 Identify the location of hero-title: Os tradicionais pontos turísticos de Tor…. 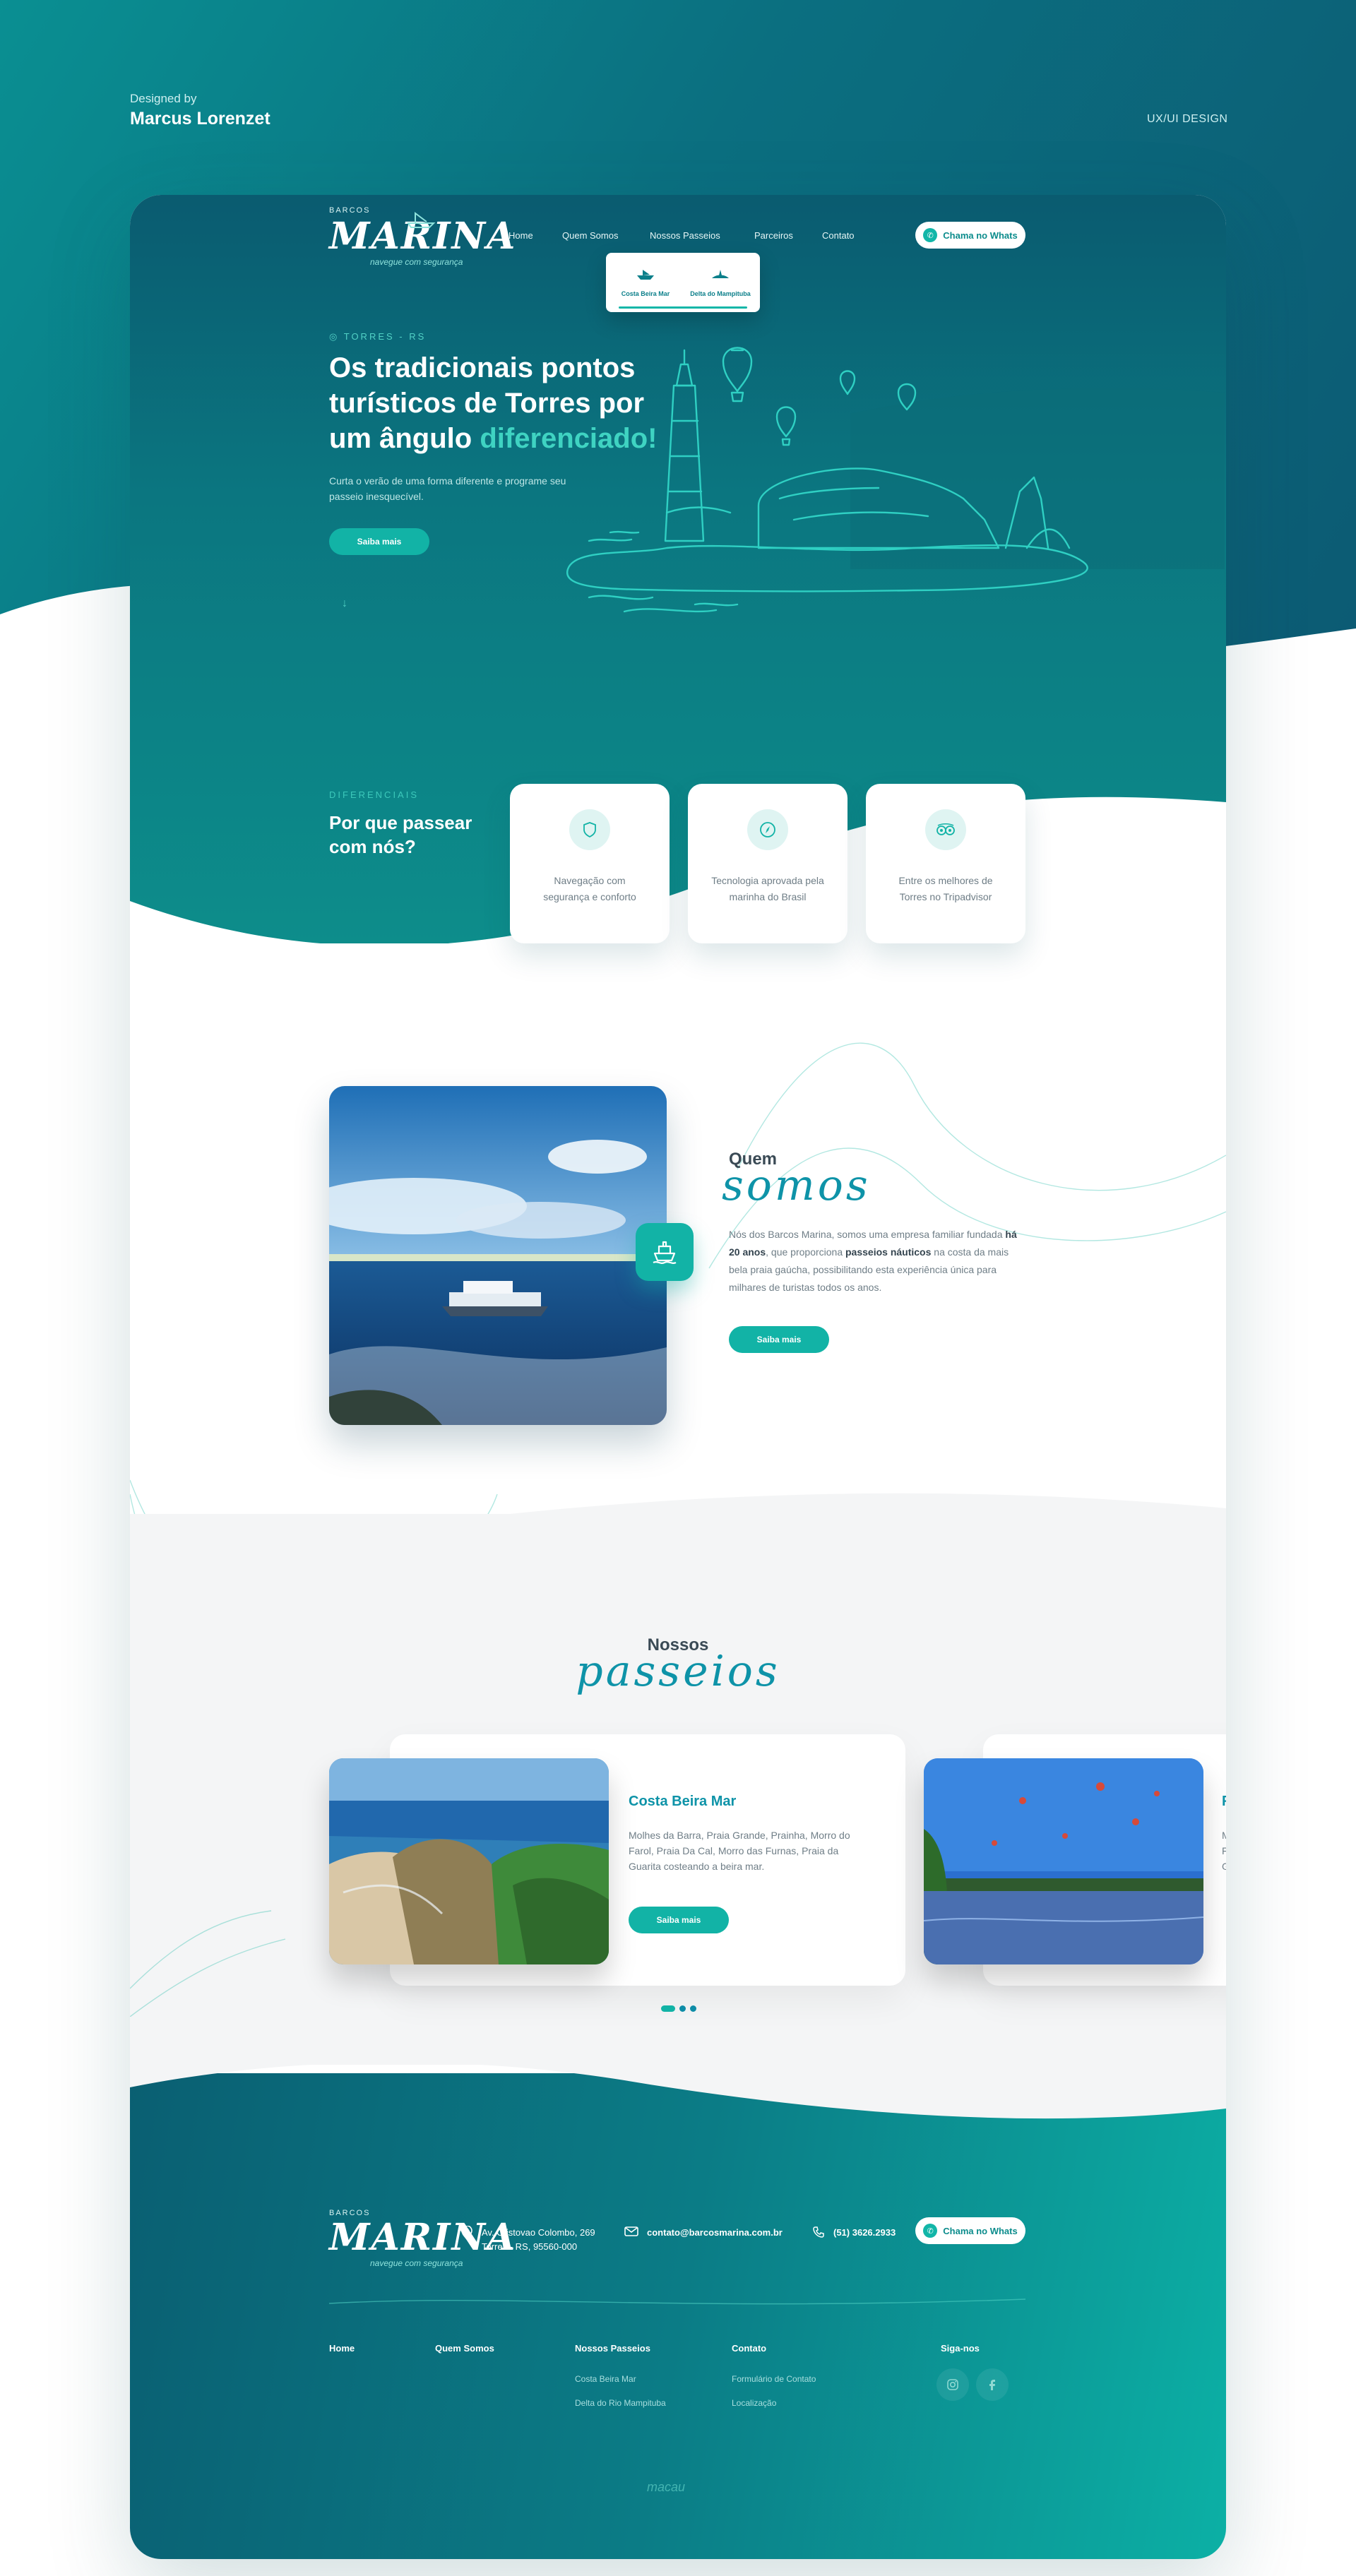
(498, 403).